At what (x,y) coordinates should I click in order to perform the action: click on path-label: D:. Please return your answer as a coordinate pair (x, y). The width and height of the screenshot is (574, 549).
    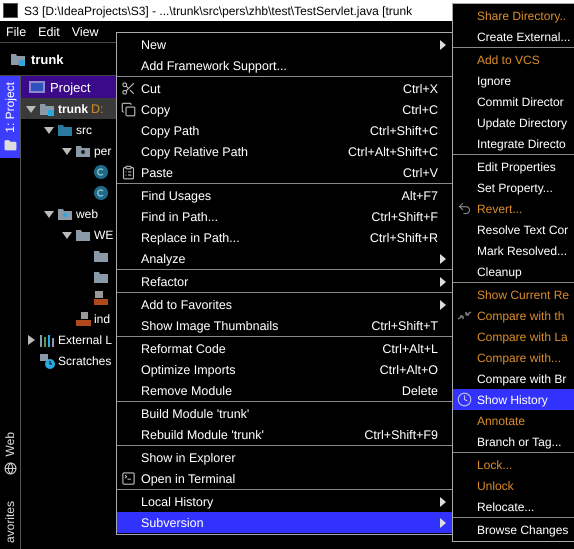
    Looking at the image, I should click on (97, 109).